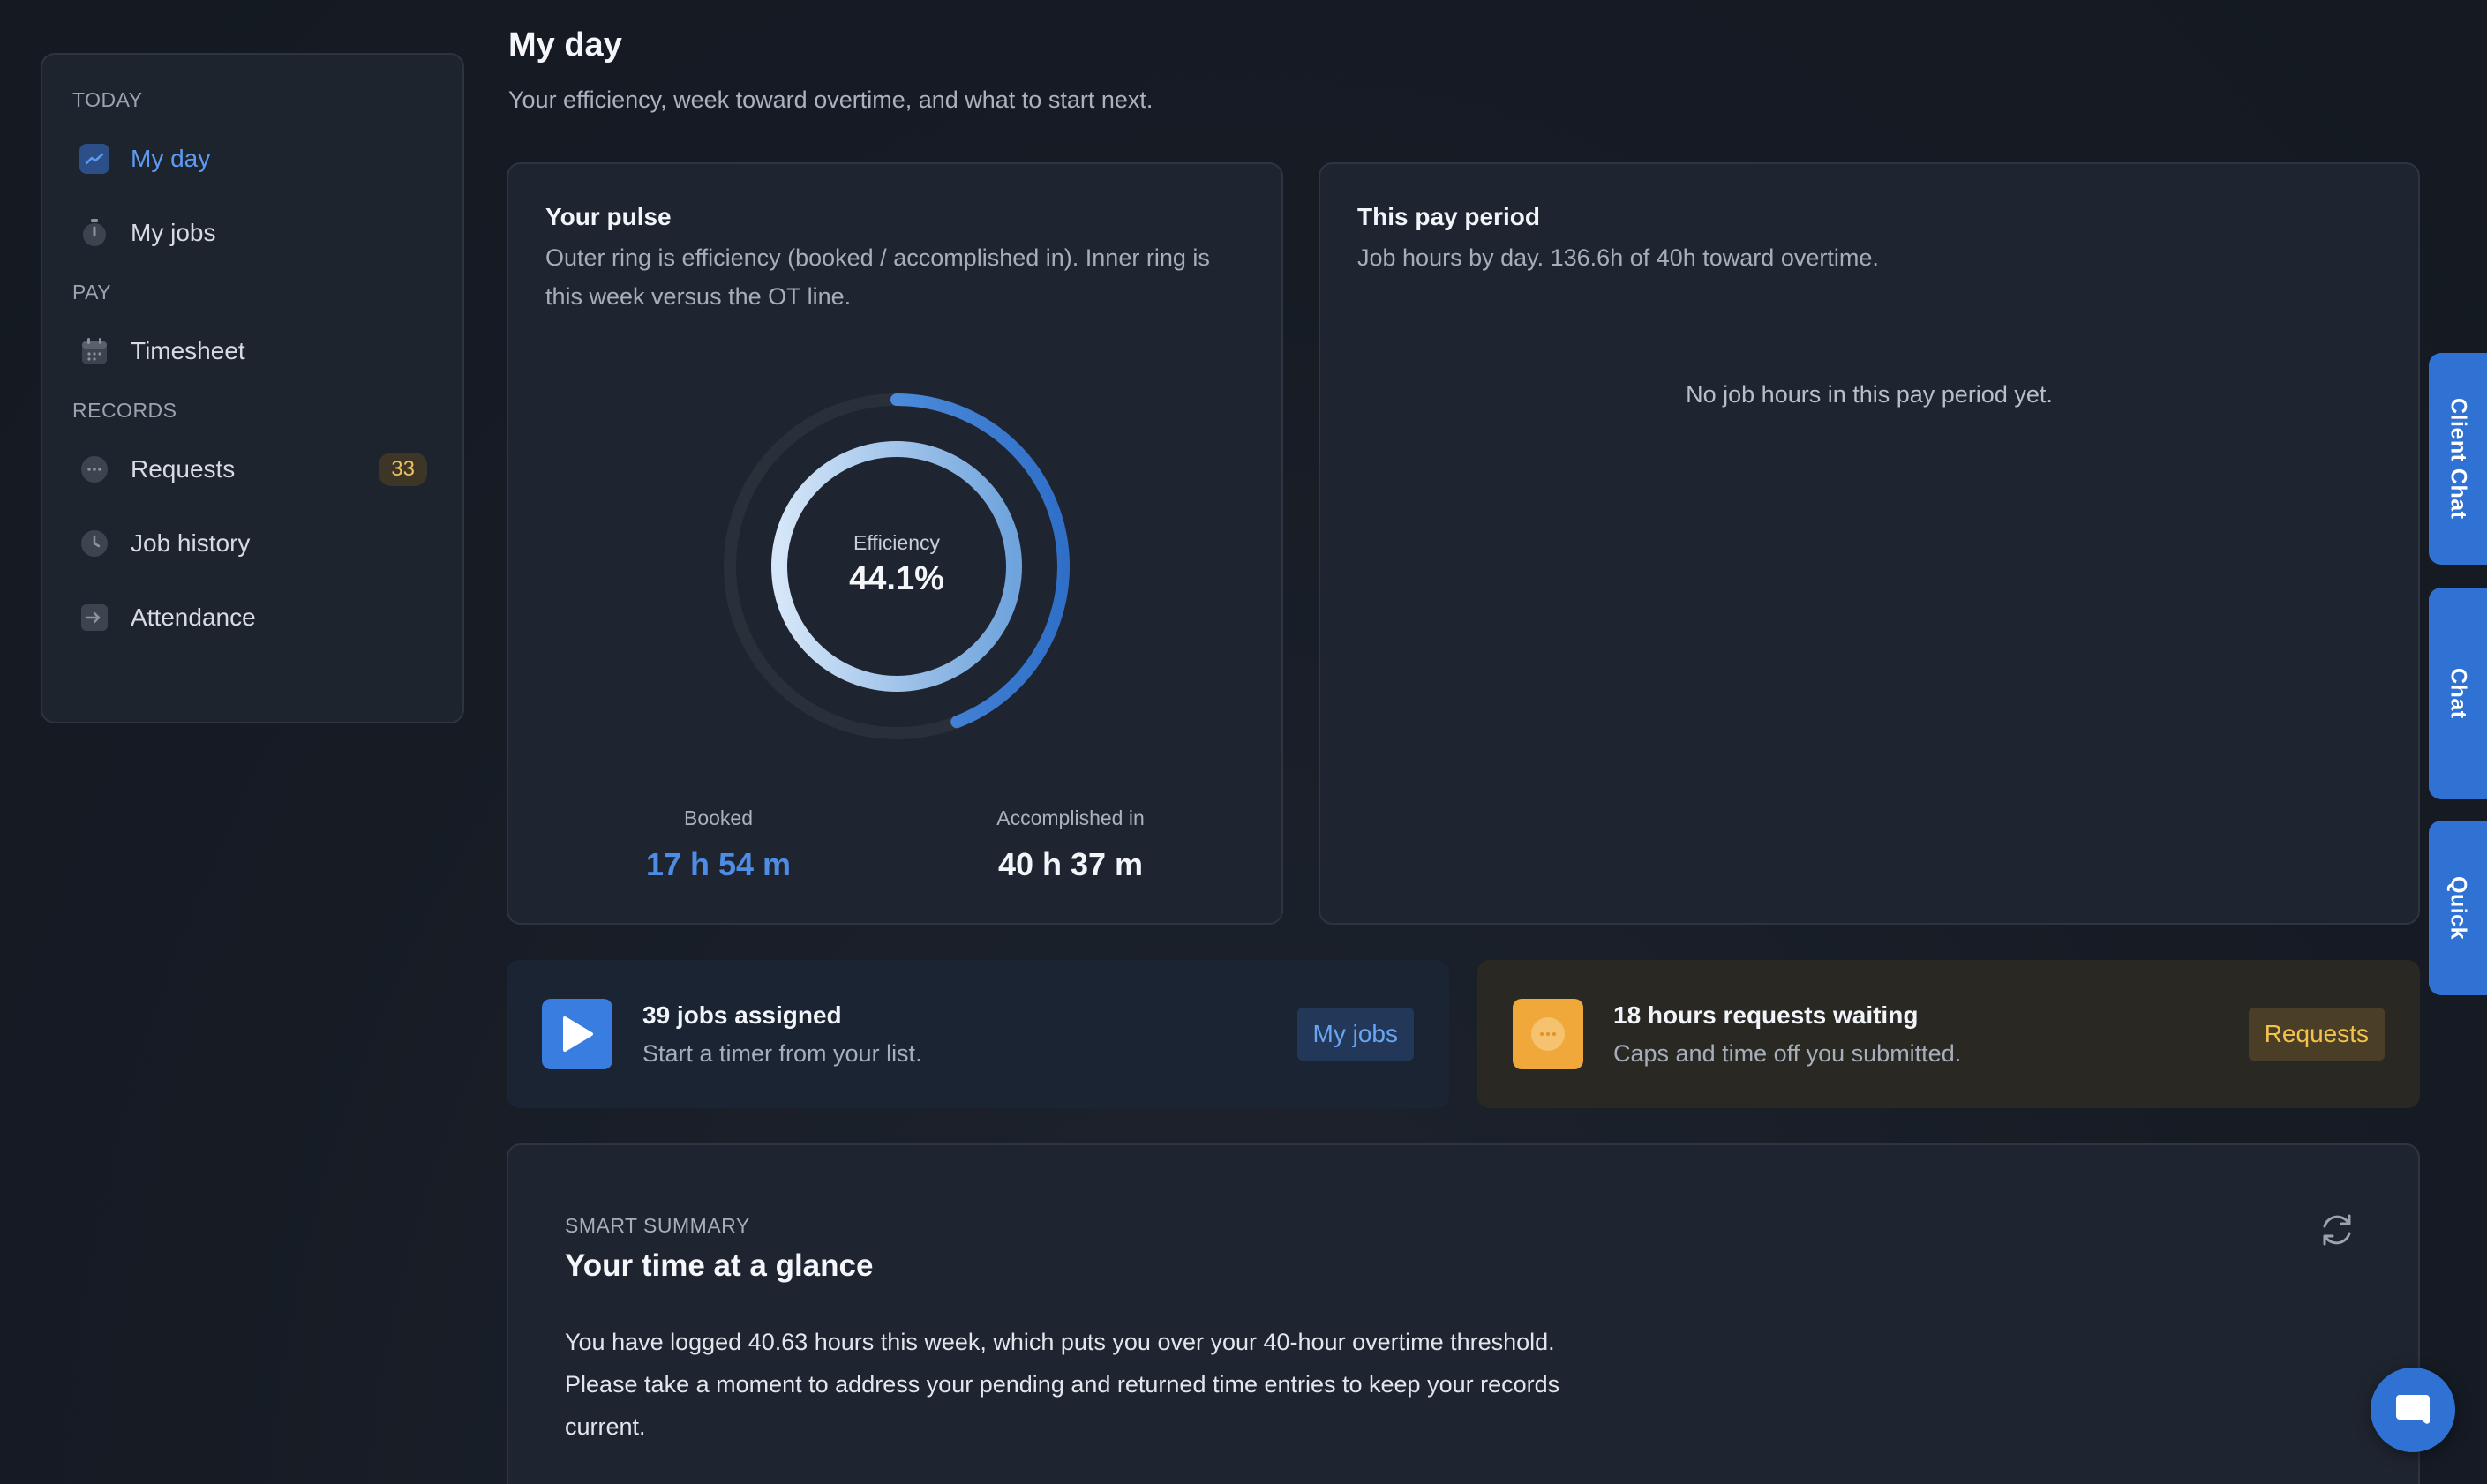 The height and width of the screenshot is (1484, 2487). What do you see at coordinates (1355, 1034) in the screenshot?
I see `my-jobs-button: My jobs` at bounding box center [1355, 1034].